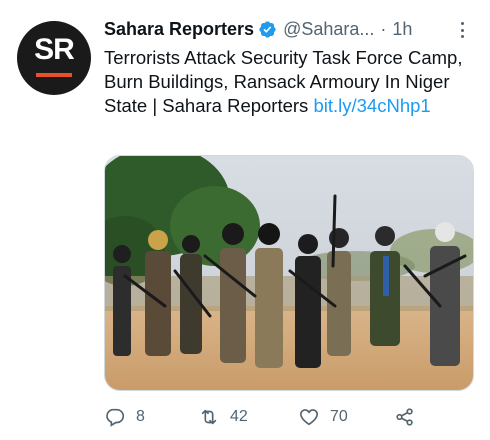 The image size is (490, 440). What do you see at coordinates (115, 417) in the screenshot?
I see `reply-icon` at bounding box center [115, 417].